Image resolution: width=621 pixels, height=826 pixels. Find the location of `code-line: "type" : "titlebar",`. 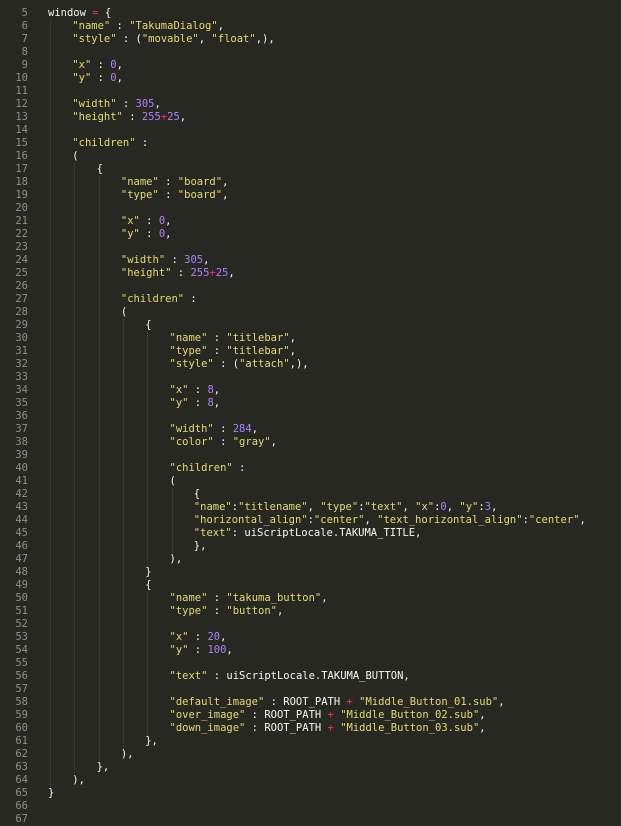

code-line: "type" : "titlebar", is located at coordinates (233, 351).